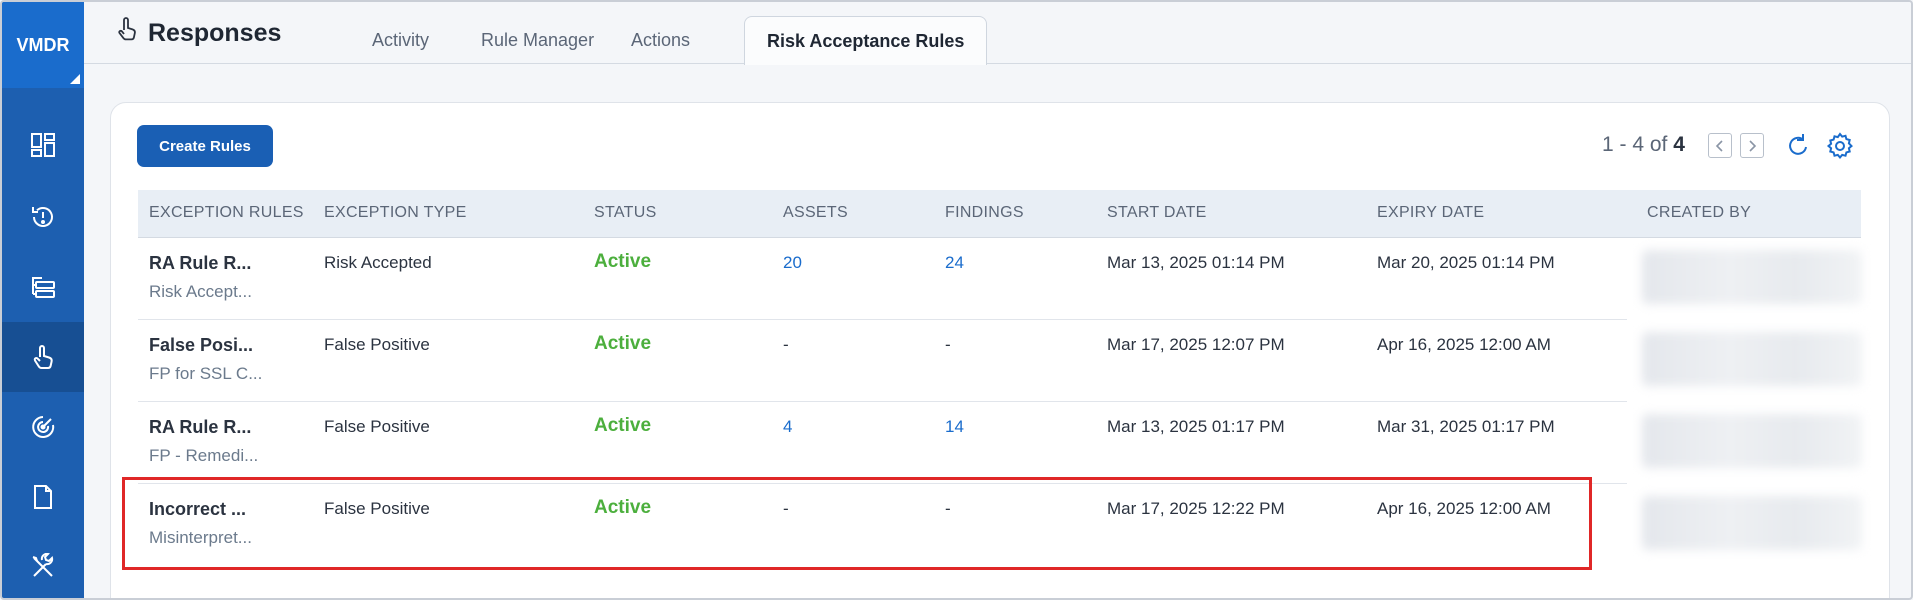 The height and width of the screenshot is (600, 1913). What do you see at coordinates (1464, 344) in the screenshot?
I see `expiry-date: Apr 16, 2025 12:00 AM` at bounding box center [1464, 344].